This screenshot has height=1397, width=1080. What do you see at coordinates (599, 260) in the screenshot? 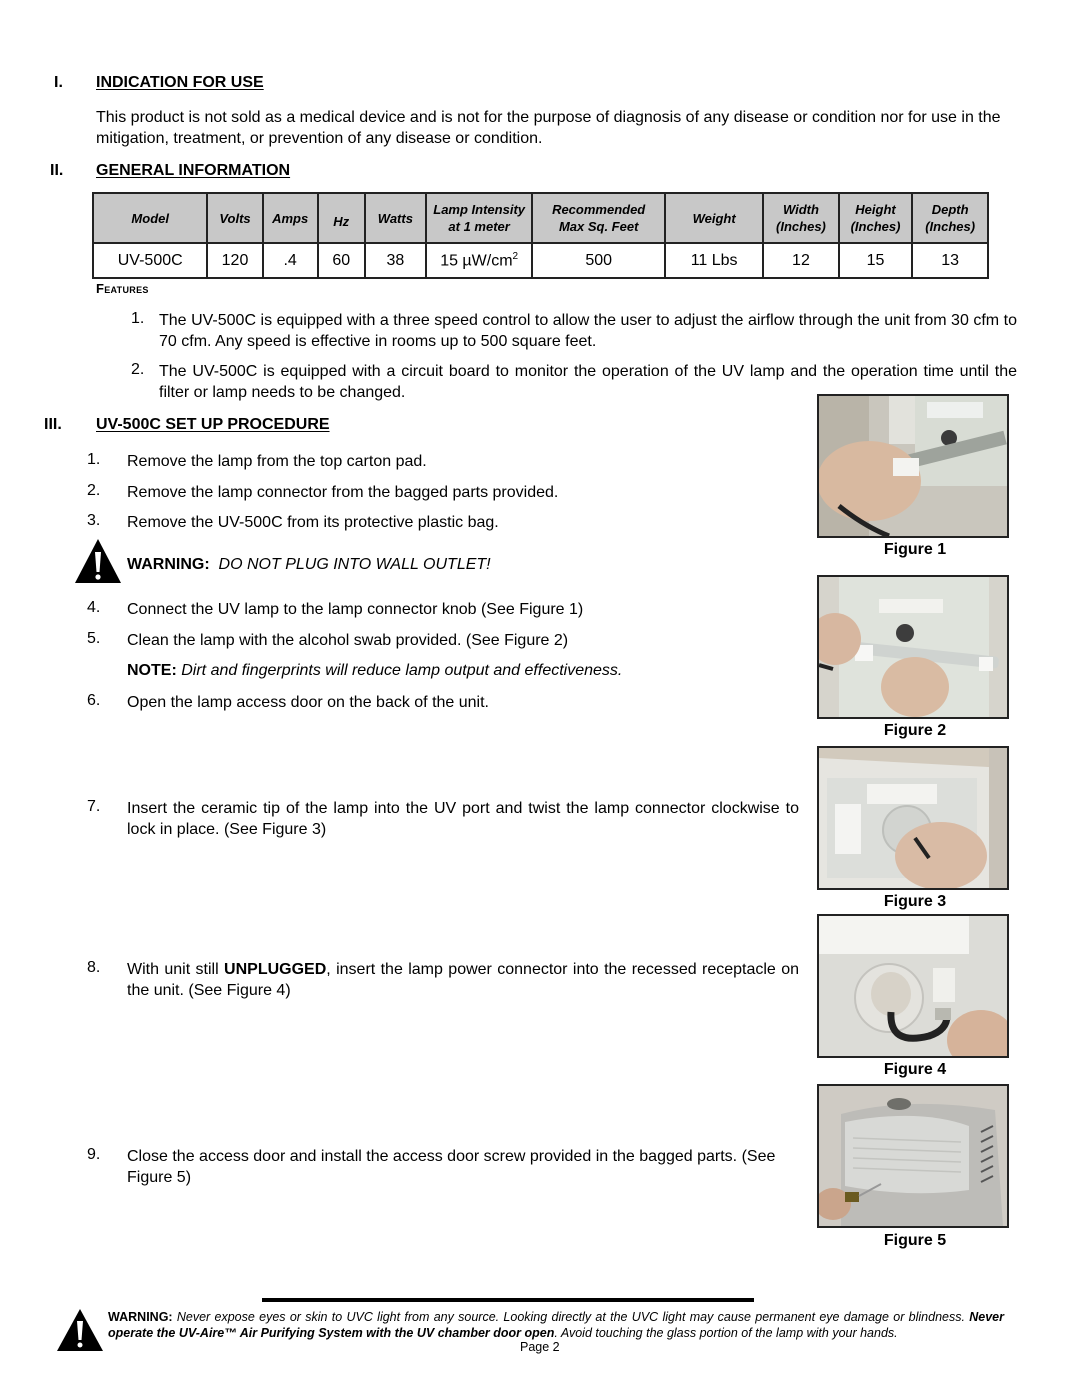
I see `cell-max-sq-feet: 500` at bounding box center [599, 260].